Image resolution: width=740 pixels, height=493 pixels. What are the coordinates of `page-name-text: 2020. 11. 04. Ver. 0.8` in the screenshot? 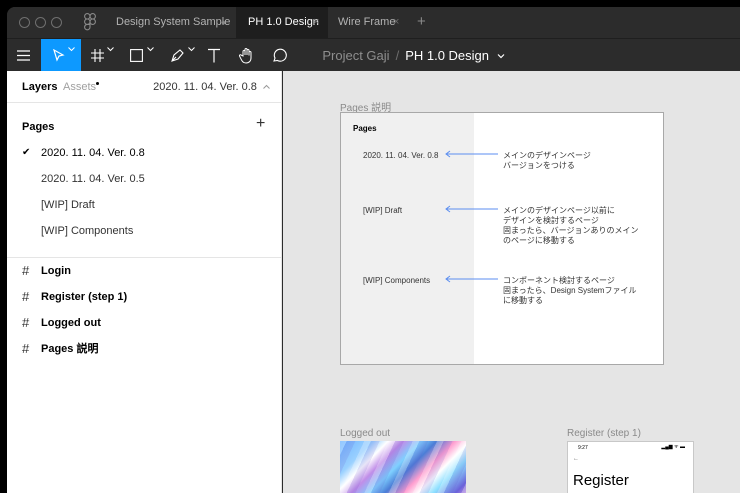 It's located at (401, 155).